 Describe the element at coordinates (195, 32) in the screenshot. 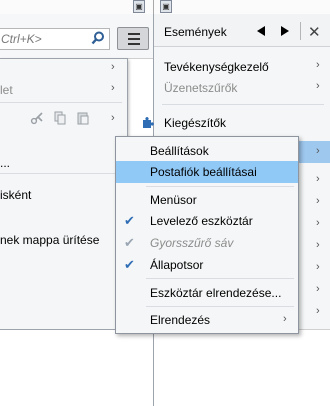

I see `events-title: Események` at that location.